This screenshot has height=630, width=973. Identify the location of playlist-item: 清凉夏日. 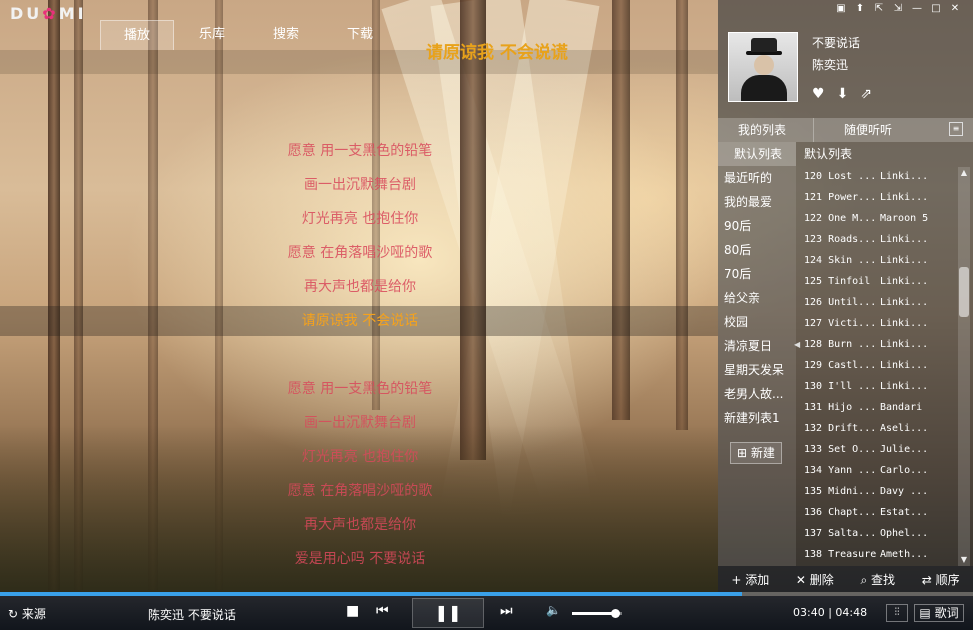
(757, 346).